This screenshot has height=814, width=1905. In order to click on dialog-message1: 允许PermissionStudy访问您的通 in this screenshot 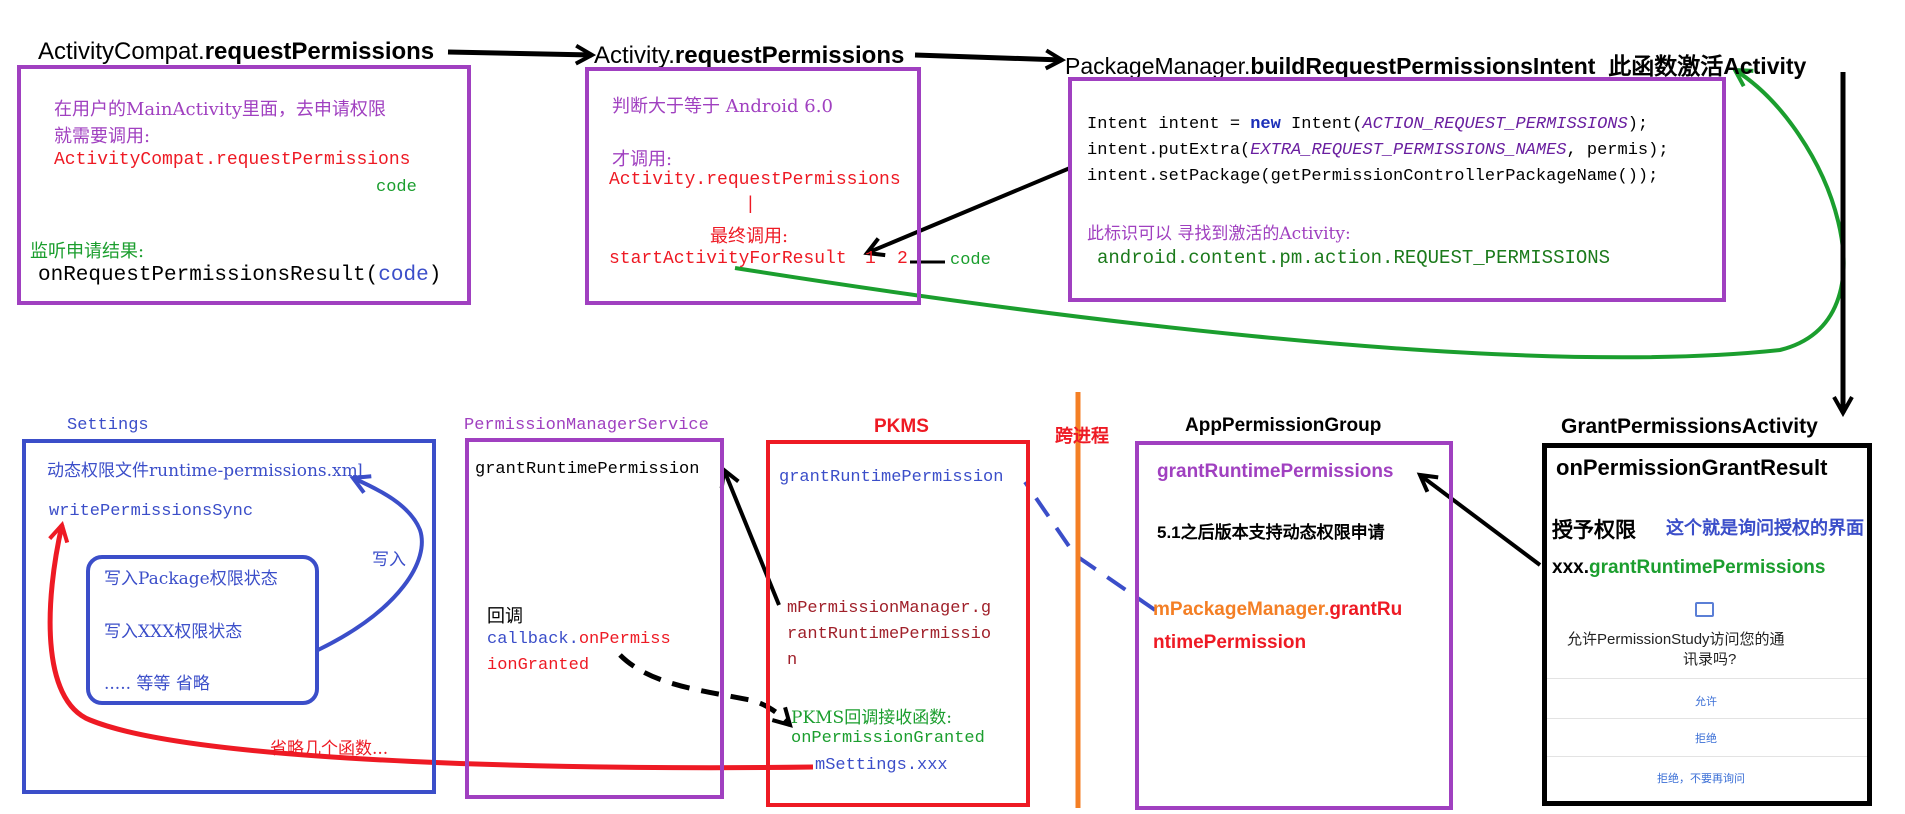, I will do `click(1676, 639)`.